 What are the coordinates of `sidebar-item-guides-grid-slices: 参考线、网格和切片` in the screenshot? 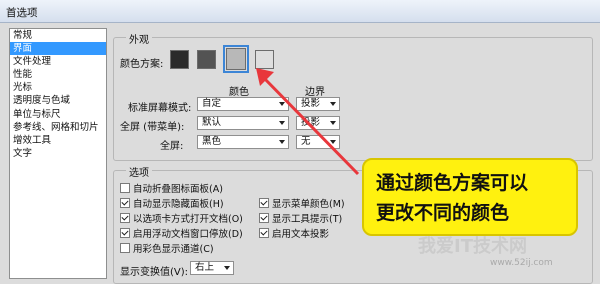 It's located at (58, 127).